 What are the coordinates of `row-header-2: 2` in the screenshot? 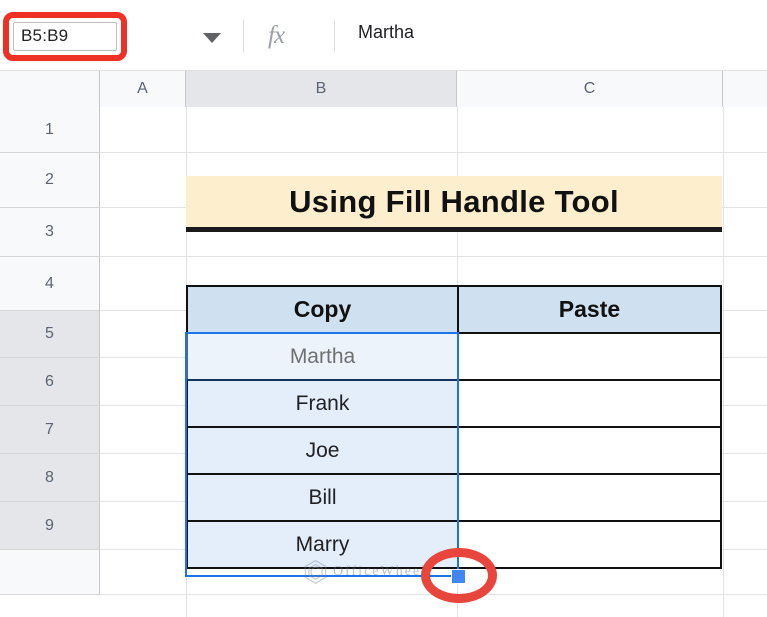 It's located at (50, 180).